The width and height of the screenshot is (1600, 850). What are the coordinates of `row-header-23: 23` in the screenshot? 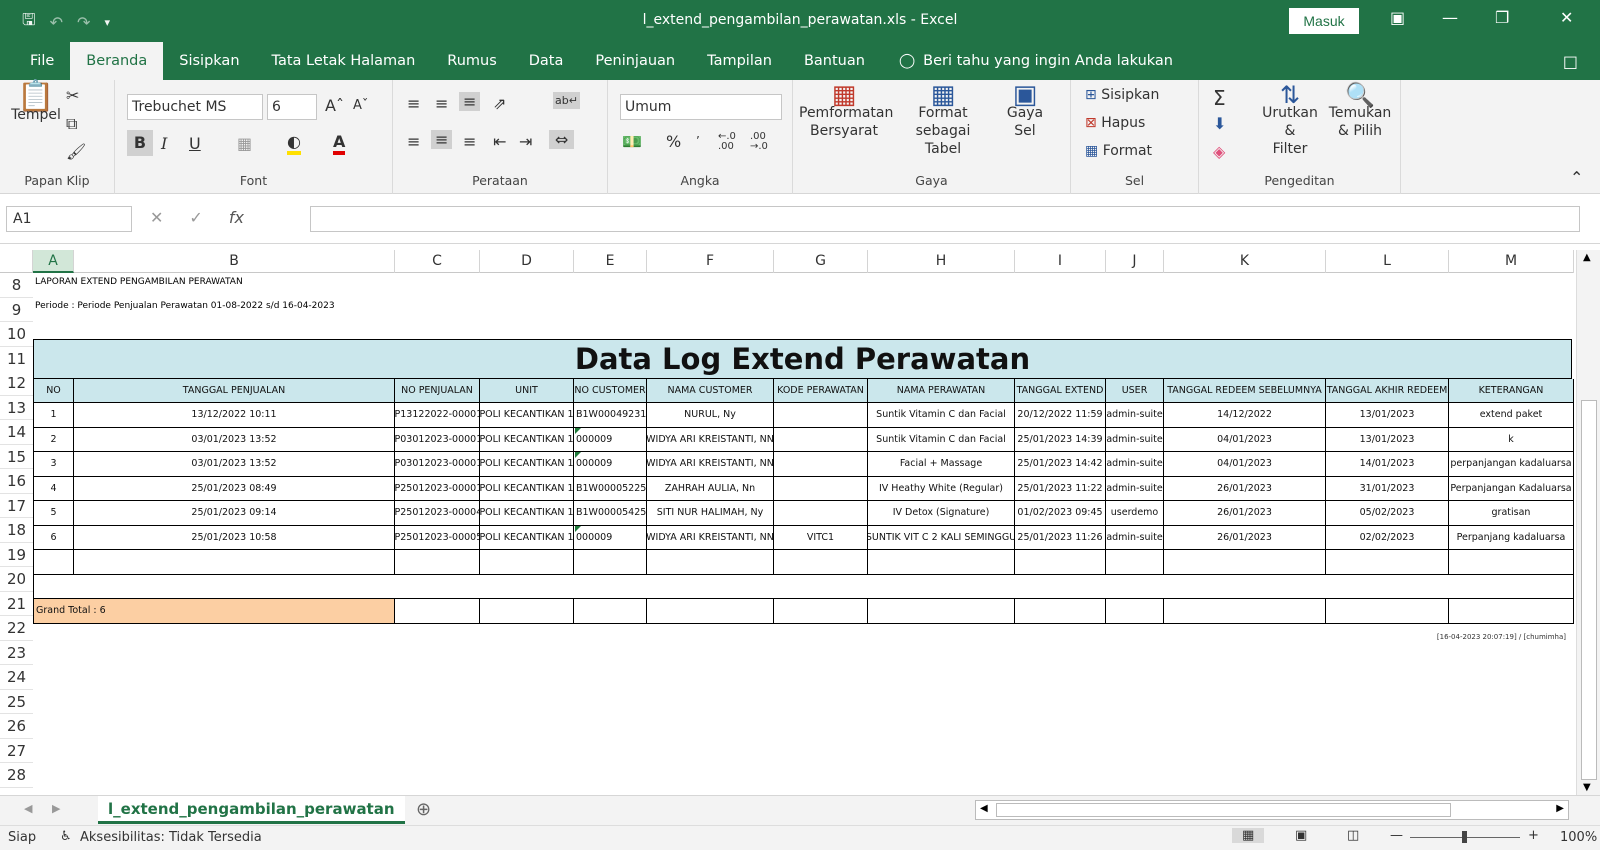 It's located at (16, 652).